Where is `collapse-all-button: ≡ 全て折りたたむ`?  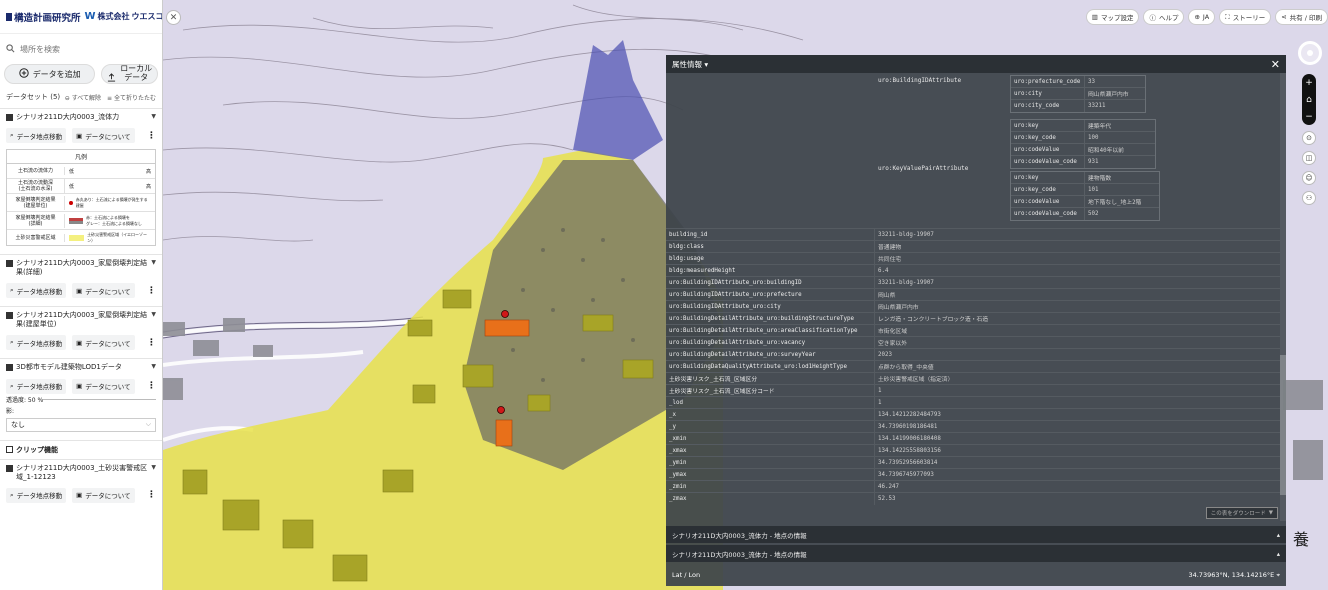 collapse-all-button: ≡ 全て折りたたむ is located at coordinates (131, 97).